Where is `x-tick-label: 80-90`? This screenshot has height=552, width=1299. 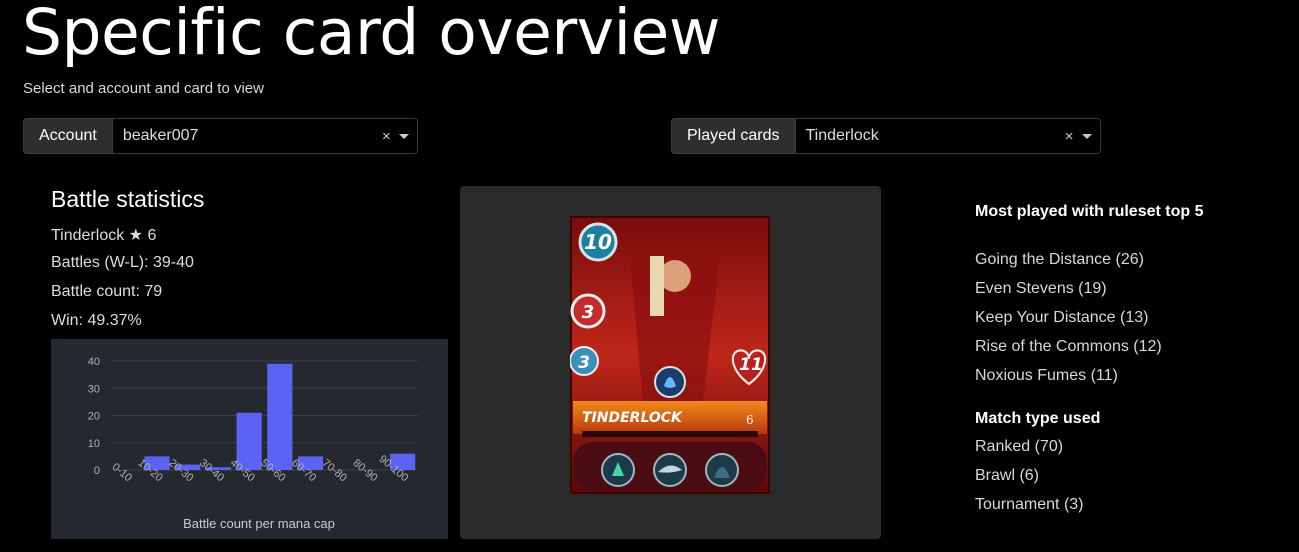 x-tick-label: 80-90 is located at coordinates (364, 470).